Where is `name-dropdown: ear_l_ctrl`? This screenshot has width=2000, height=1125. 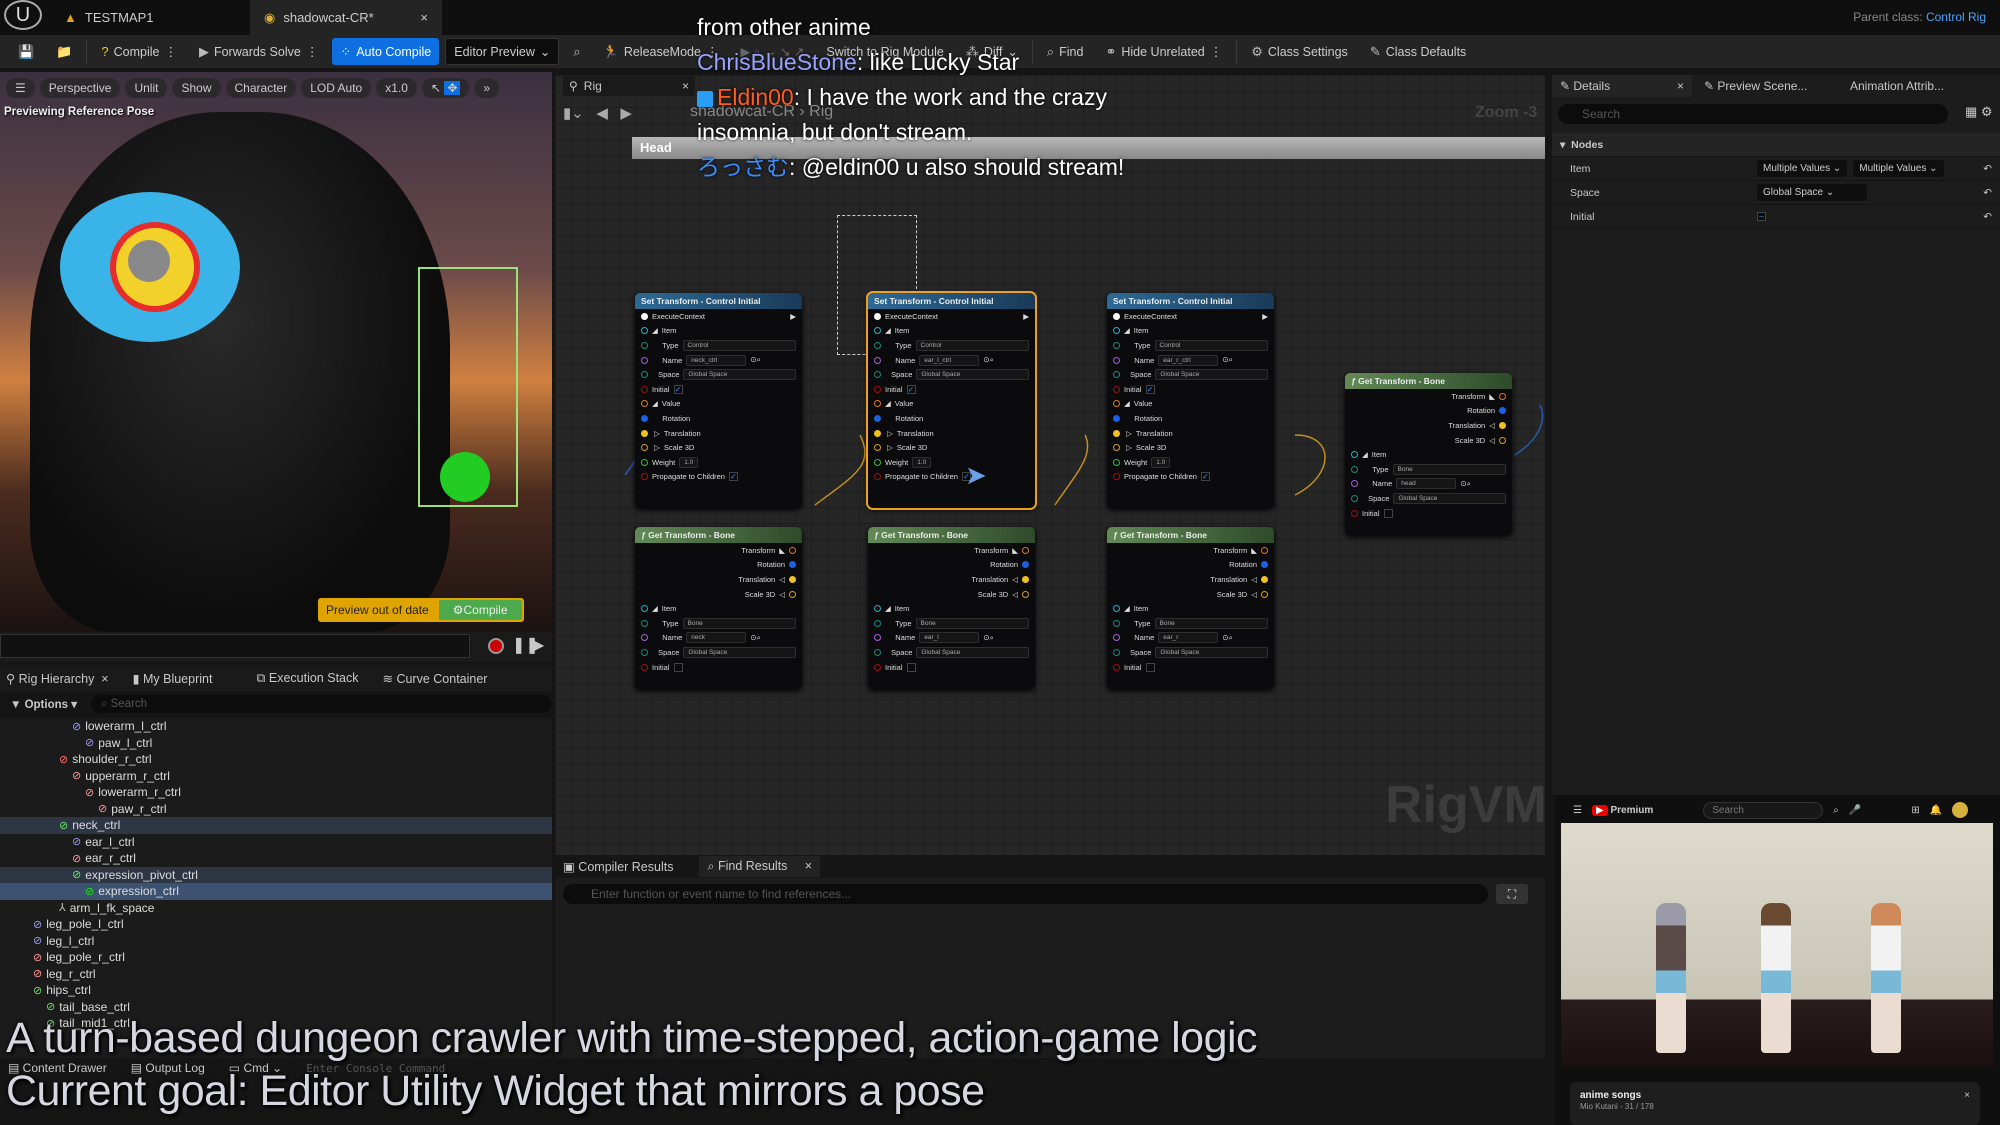 name-dropdown: ear_l_ctrl is located at coordinates (949, 360).